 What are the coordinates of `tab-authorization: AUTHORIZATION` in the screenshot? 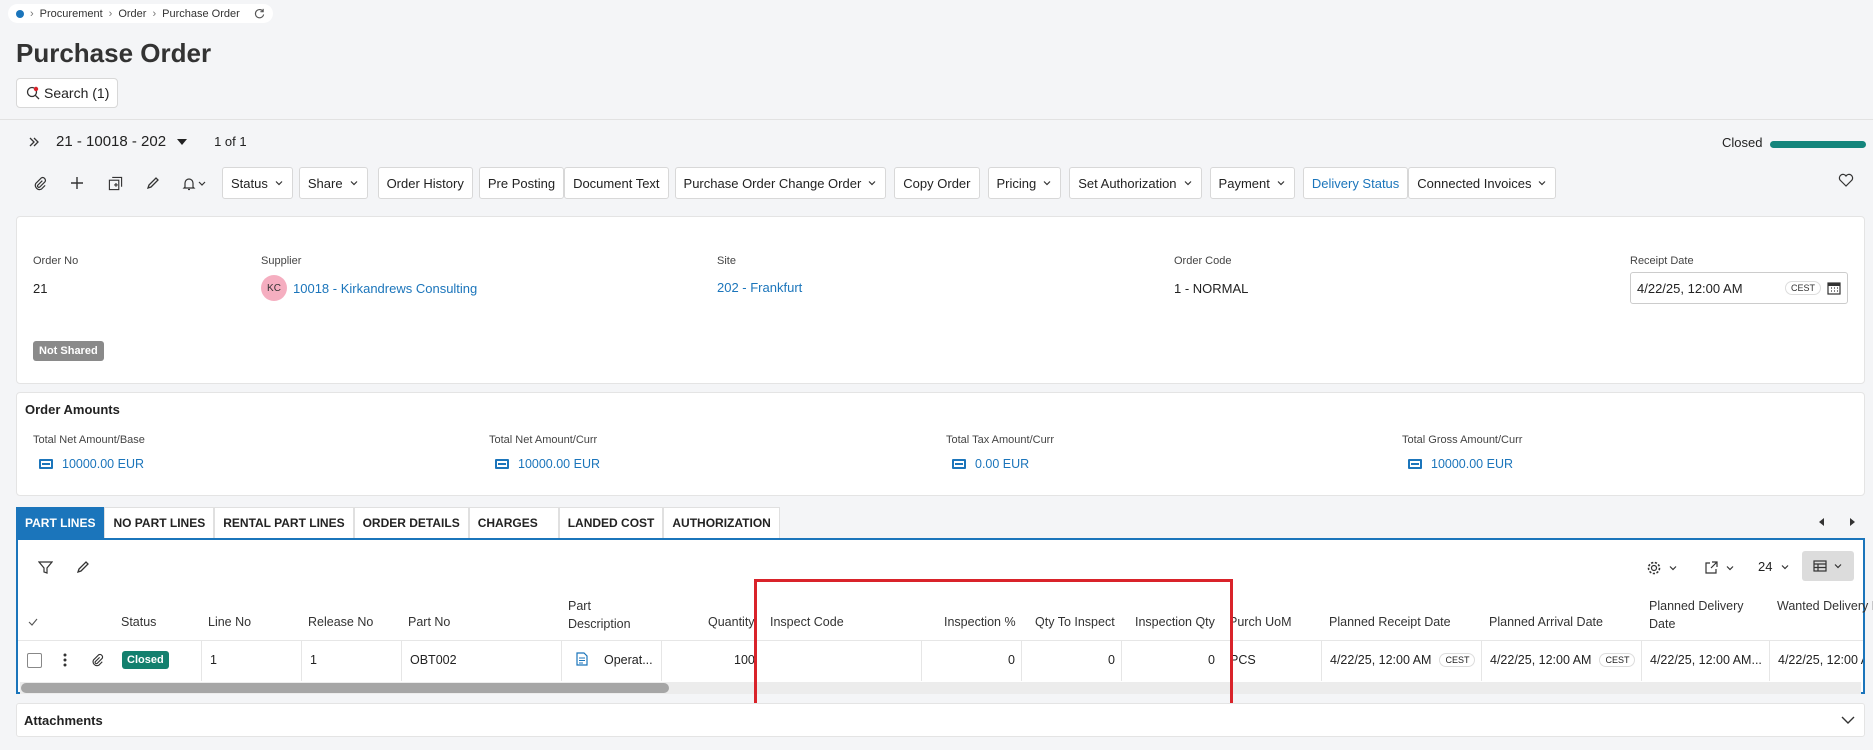 It's located at (721, 522).